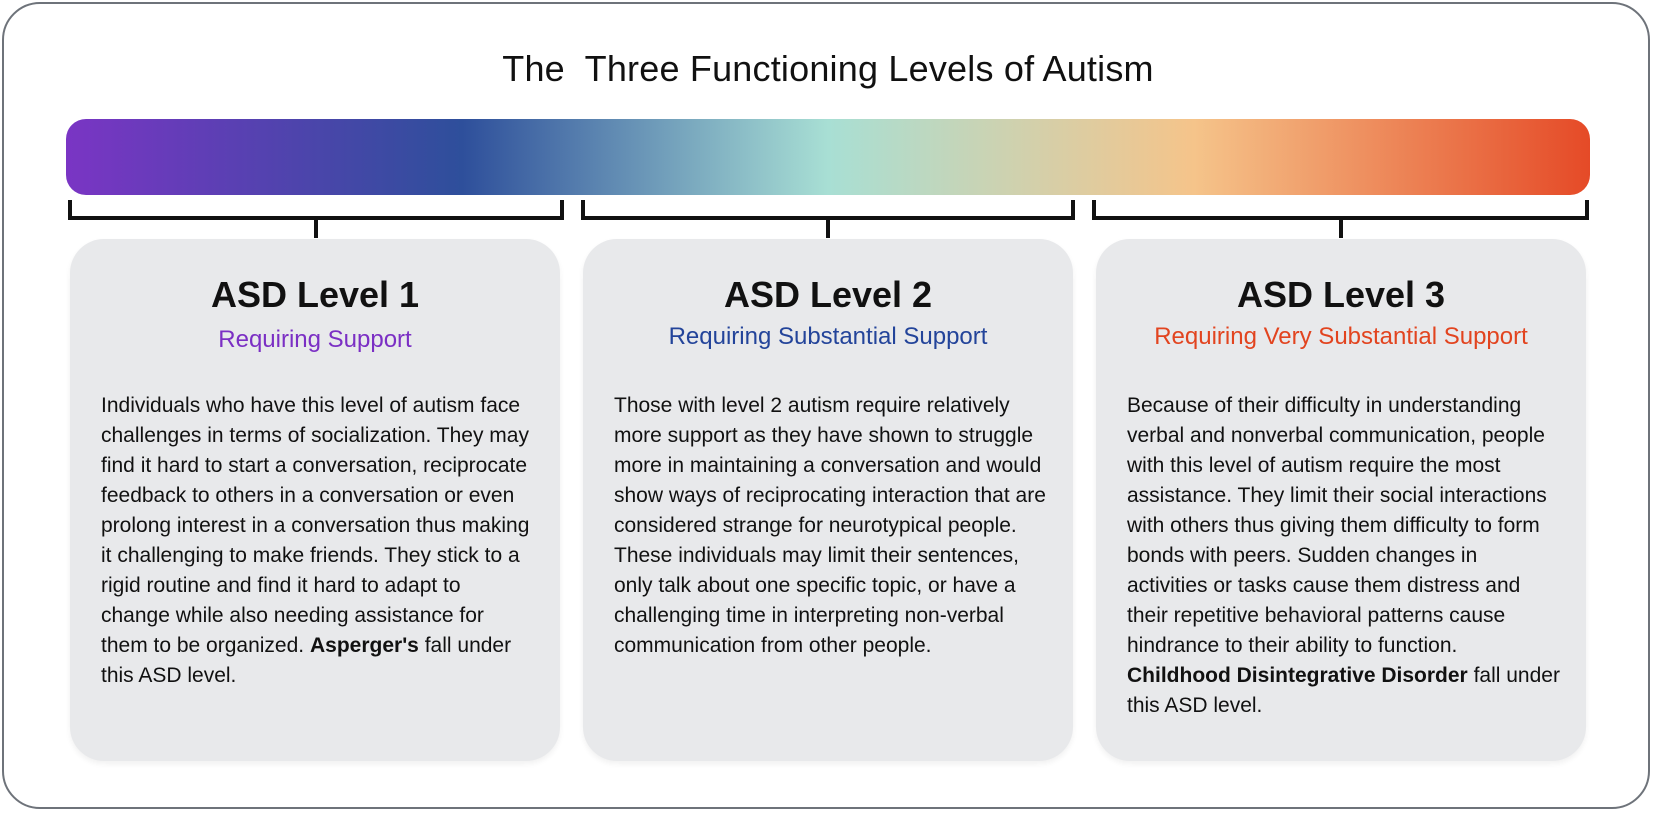  I want to click on level-2-bracket, so click(828, 219).